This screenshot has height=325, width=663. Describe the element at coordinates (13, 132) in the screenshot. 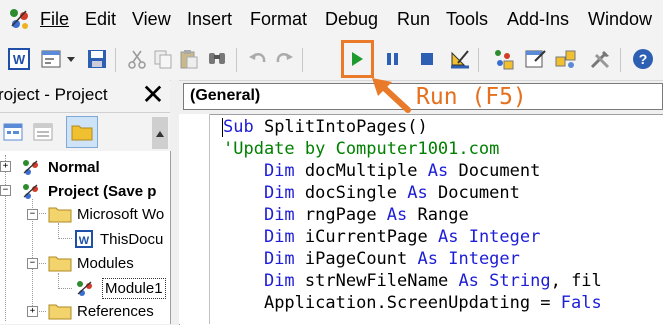

I see `view-code-icon` at that location.